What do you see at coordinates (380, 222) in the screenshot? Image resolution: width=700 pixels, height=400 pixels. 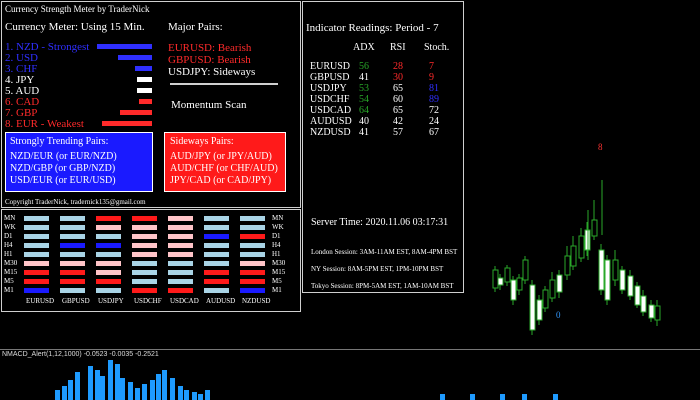 I see `server-time: Server Time: 2020.11.06 03:17:31` at bounding box center [380, 222].